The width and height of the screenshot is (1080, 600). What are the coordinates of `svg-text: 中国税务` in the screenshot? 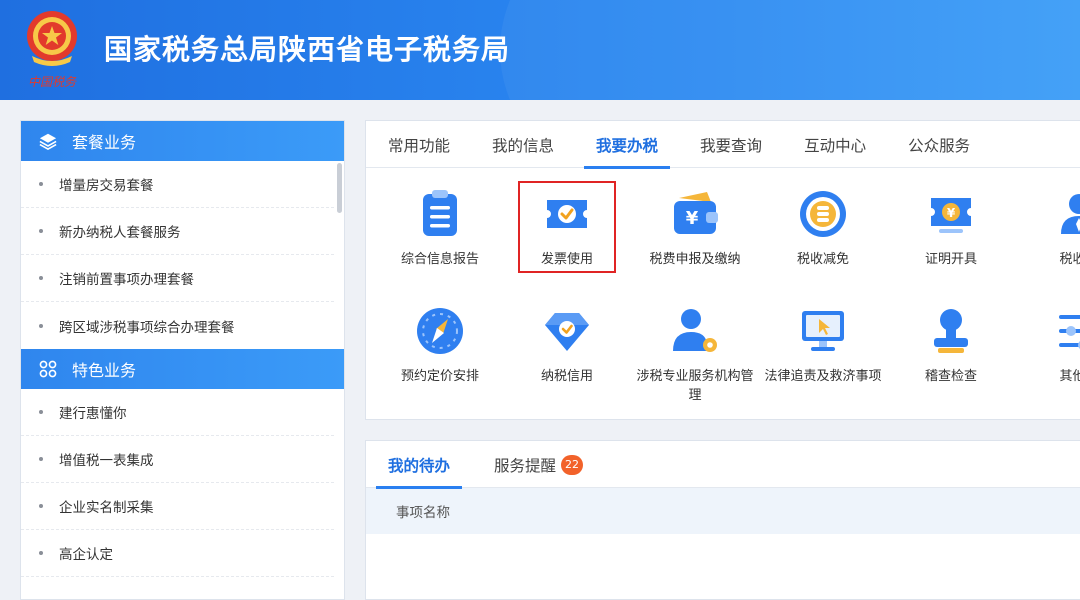 It's located at (52, 82).